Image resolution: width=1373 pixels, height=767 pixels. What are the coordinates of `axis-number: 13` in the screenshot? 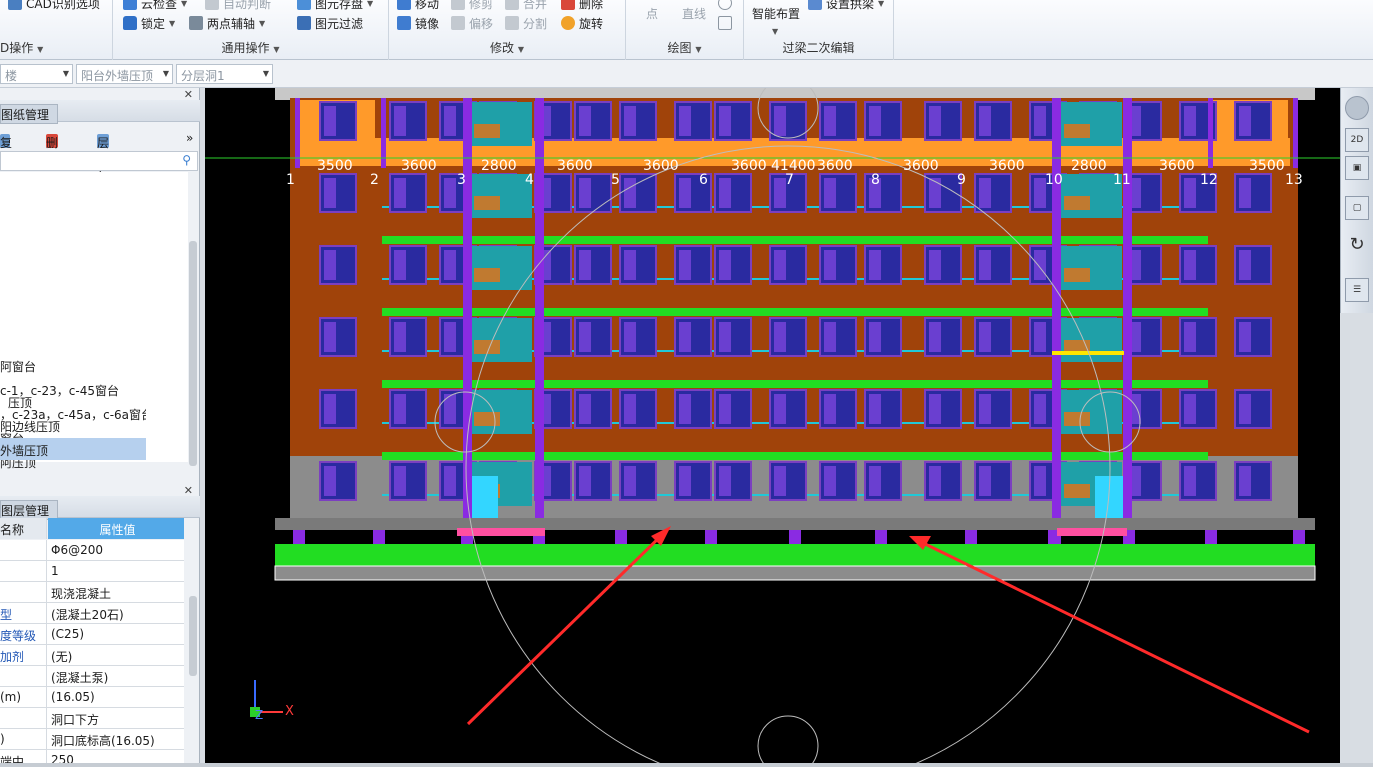 It's located at (1294, 180).